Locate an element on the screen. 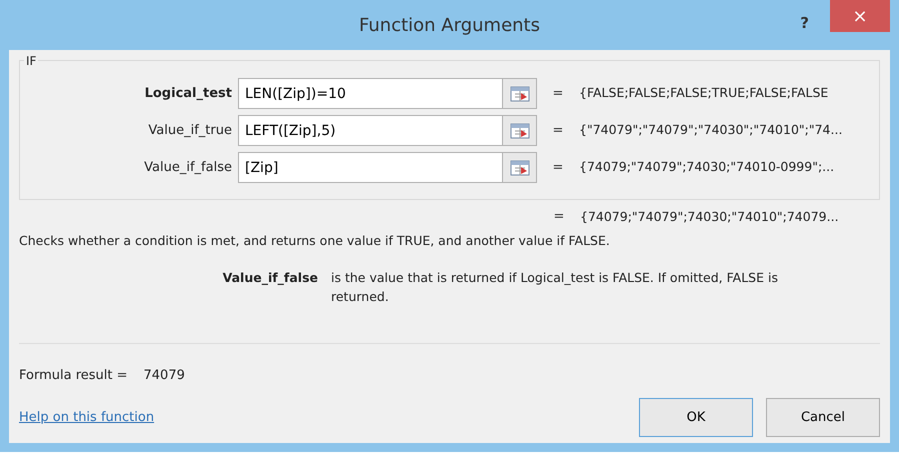 This screenshot has height=461, width=899. argument-label: Value_if_true is located at coordinates (190, 131).